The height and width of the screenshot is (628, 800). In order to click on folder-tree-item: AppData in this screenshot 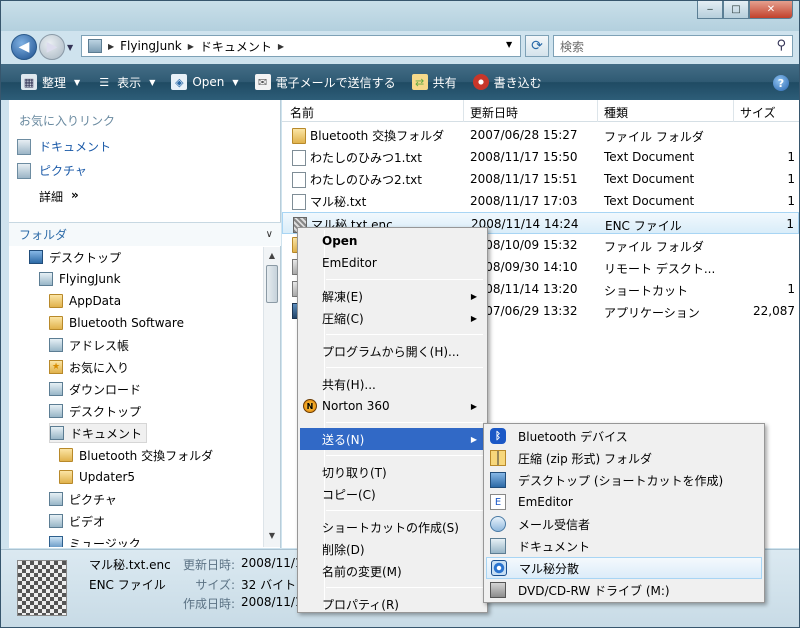, I will do `click(85, 301)`.